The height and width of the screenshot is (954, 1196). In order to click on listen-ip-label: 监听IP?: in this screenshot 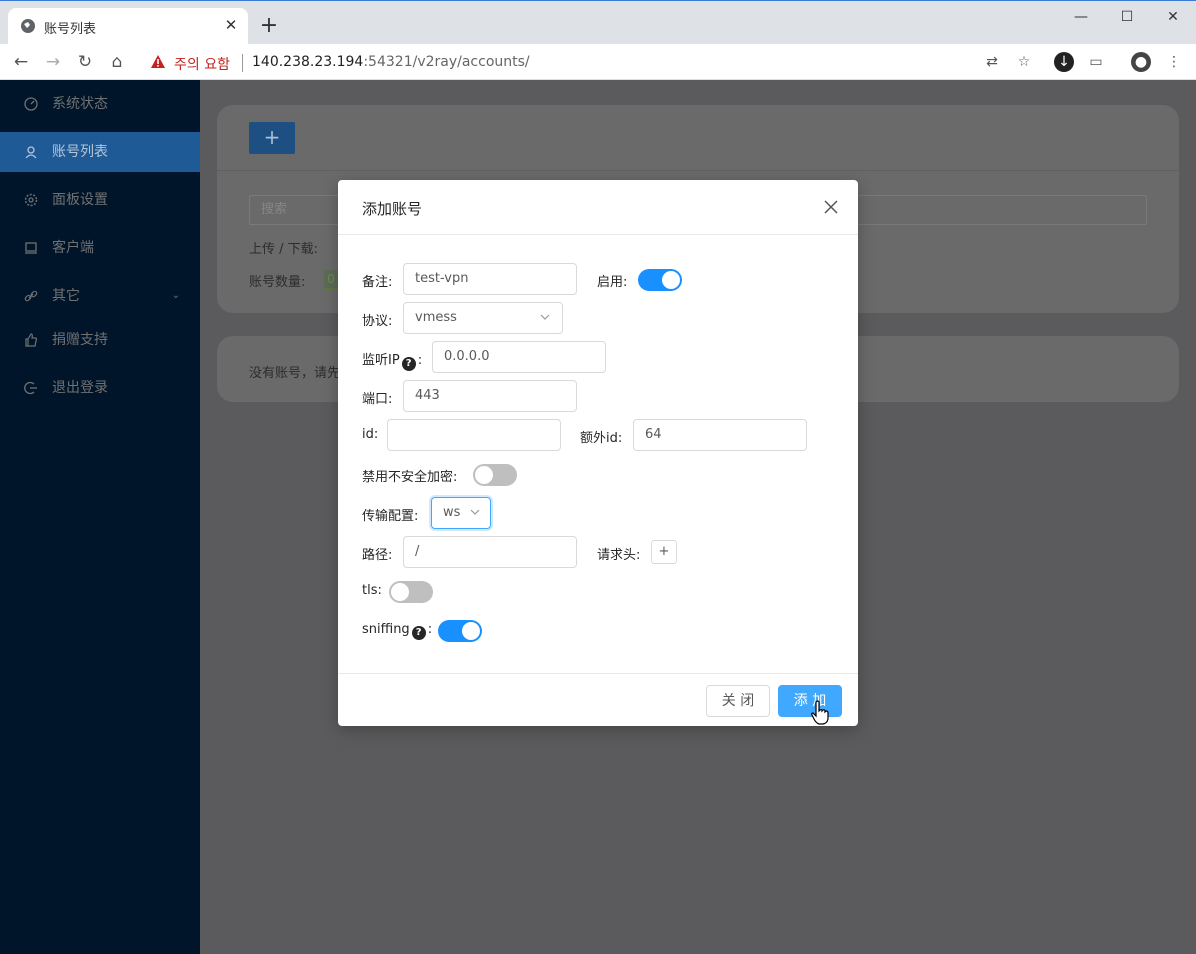, I will do `click(392, 360)`.